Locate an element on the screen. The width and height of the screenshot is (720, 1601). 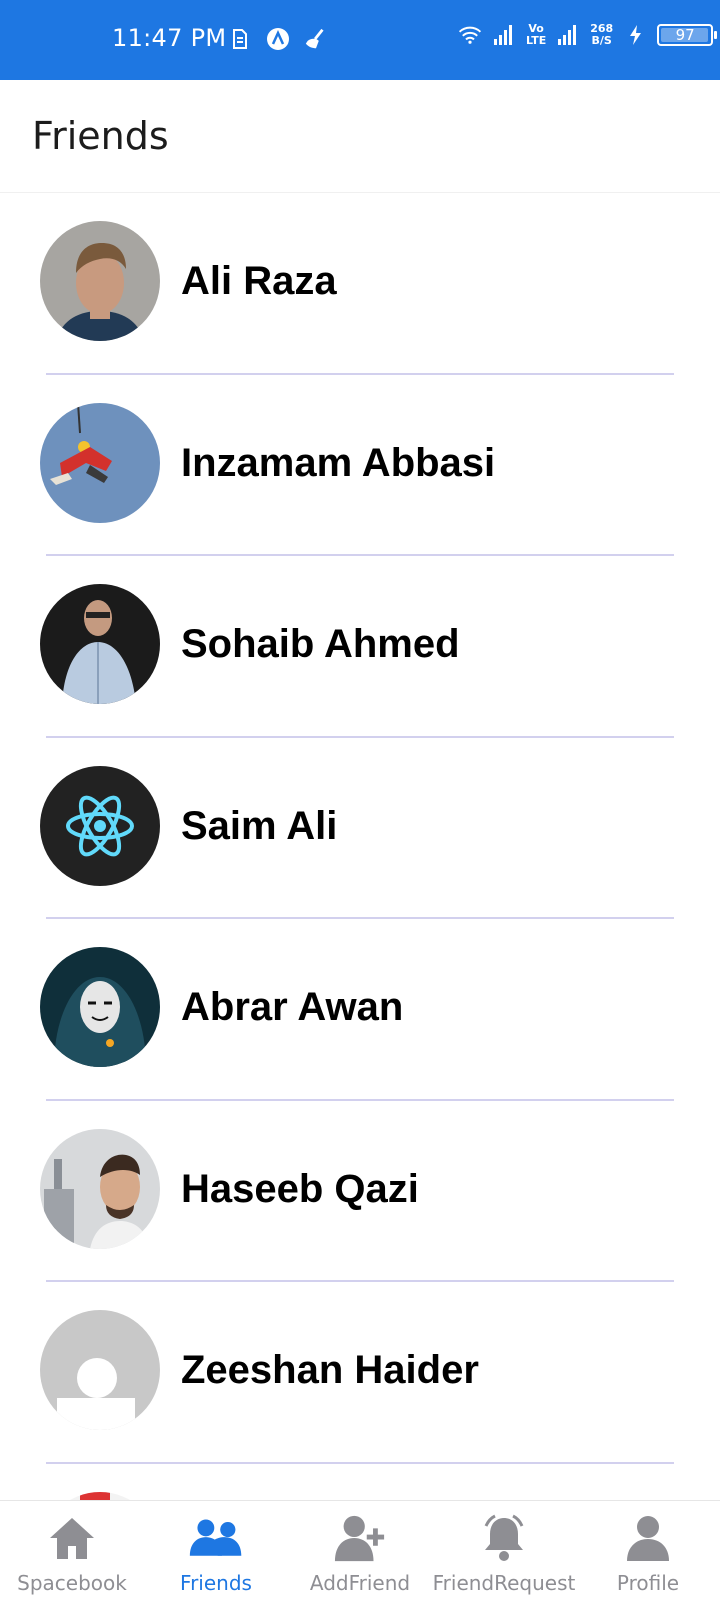
status-notification-icons is located at coordinates (278, 39).